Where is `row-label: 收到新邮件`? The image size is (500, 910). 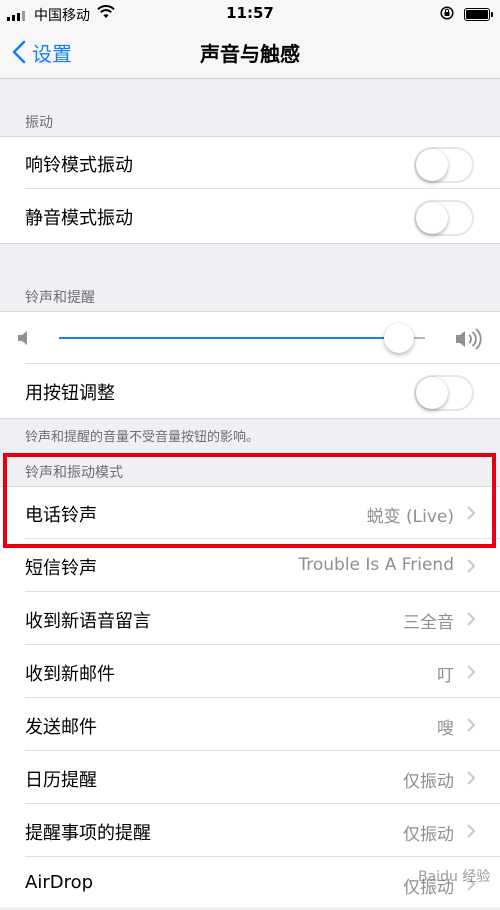 row-label: 收到新邮件 is located at coordinates (70, 674).